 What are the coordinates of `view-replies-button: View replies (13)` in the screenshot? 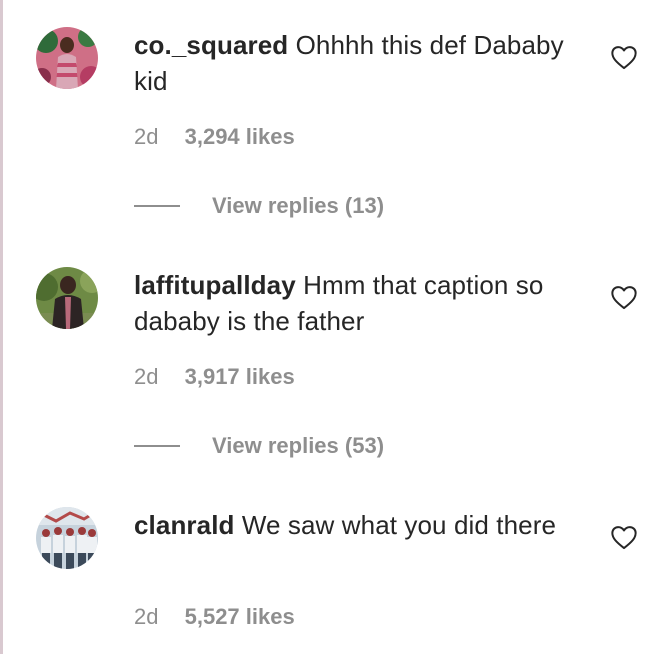 It's located at (259, 206).